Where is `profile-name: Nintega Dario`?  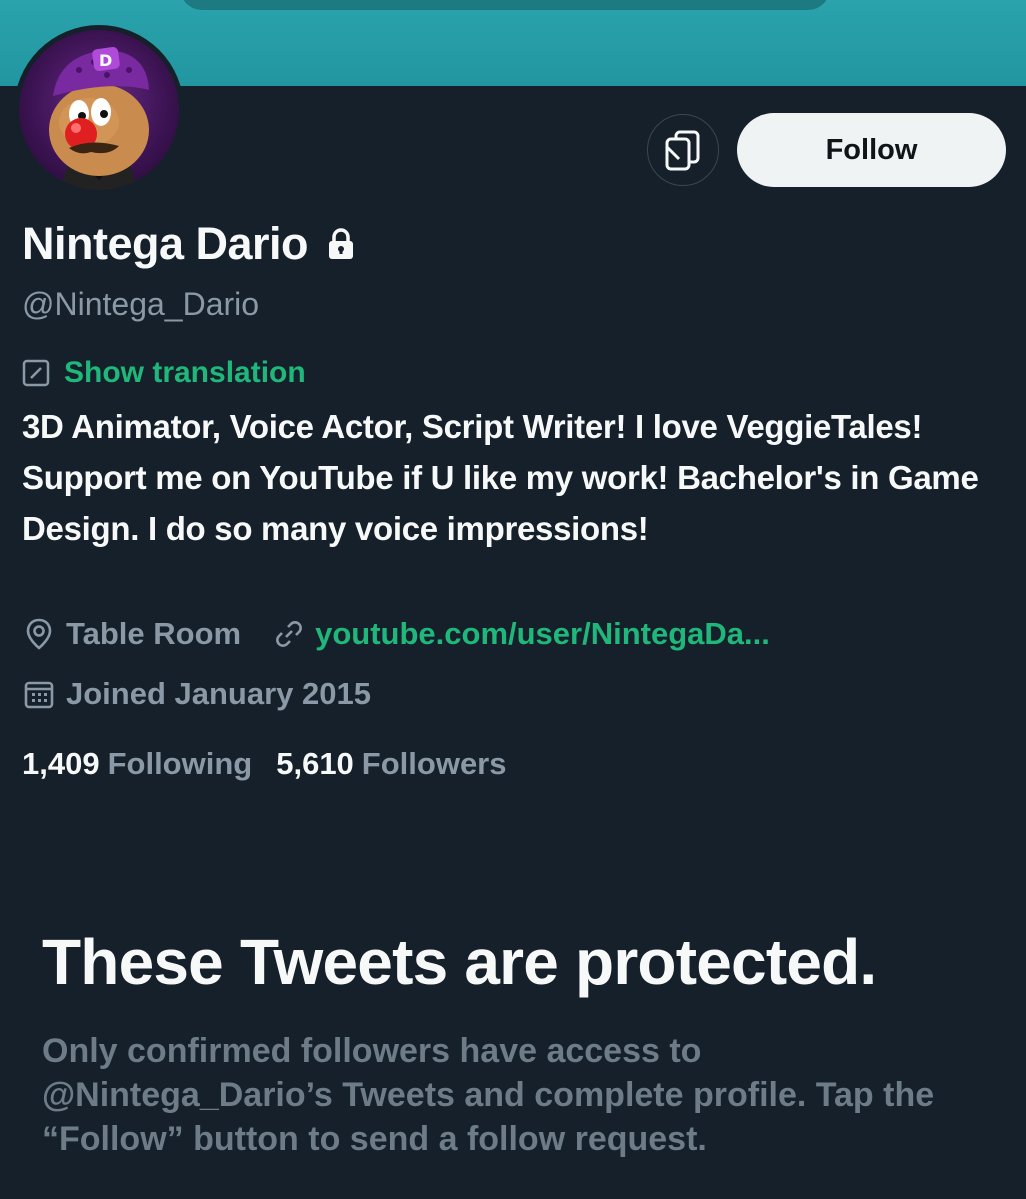 profile-name: Nintega Dario is located at coordinates (165, 243).